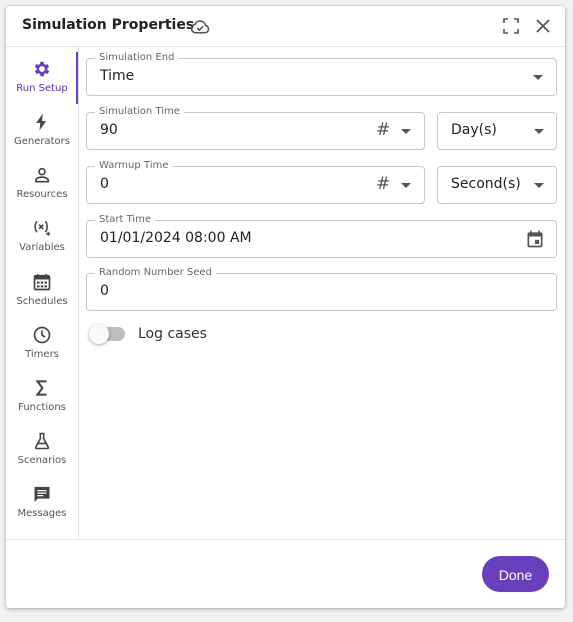 The height and width of the screenshot is (622, 573). Describe the element at coordinates (42, 460) in the screenshot. I see `sidebar-item-label: Scenarios` at that location.